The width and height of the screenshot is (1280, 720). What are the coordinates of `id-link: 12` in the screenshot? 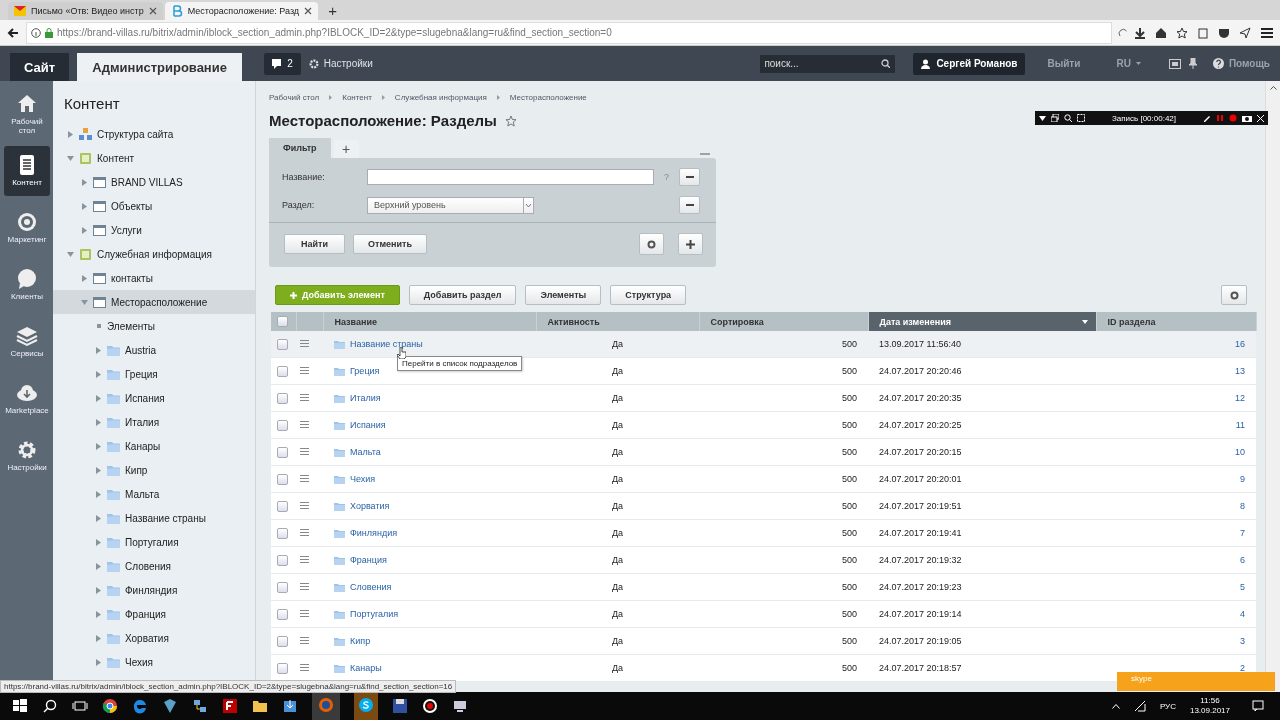 It's located at (1240, 398).